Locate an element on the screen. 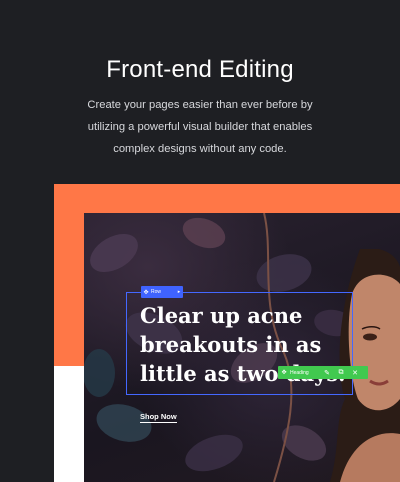 This screenshot has height=482, width=400. shop-now-link: Shop Now is located at coordinates (158, 417).